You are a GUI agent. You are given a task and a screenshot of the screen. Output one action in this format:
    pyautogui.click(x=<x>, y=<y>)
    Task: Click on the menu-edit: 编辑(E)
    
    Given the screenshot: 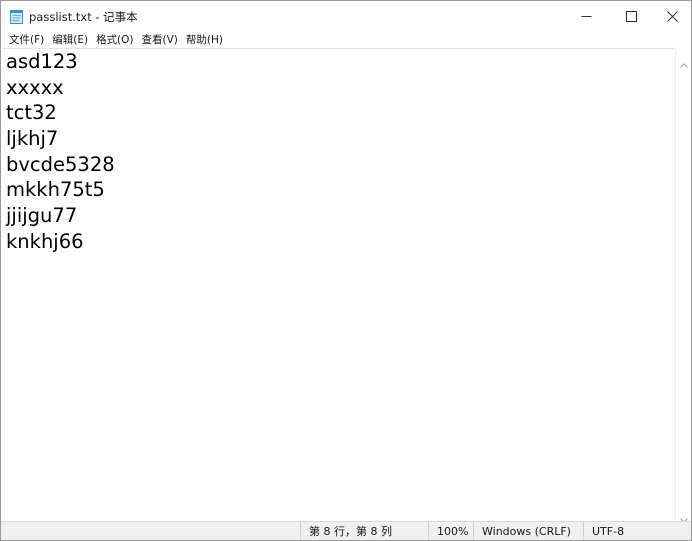 What is the action you would take?
    pyautogui.click(x=70, y=39)
    